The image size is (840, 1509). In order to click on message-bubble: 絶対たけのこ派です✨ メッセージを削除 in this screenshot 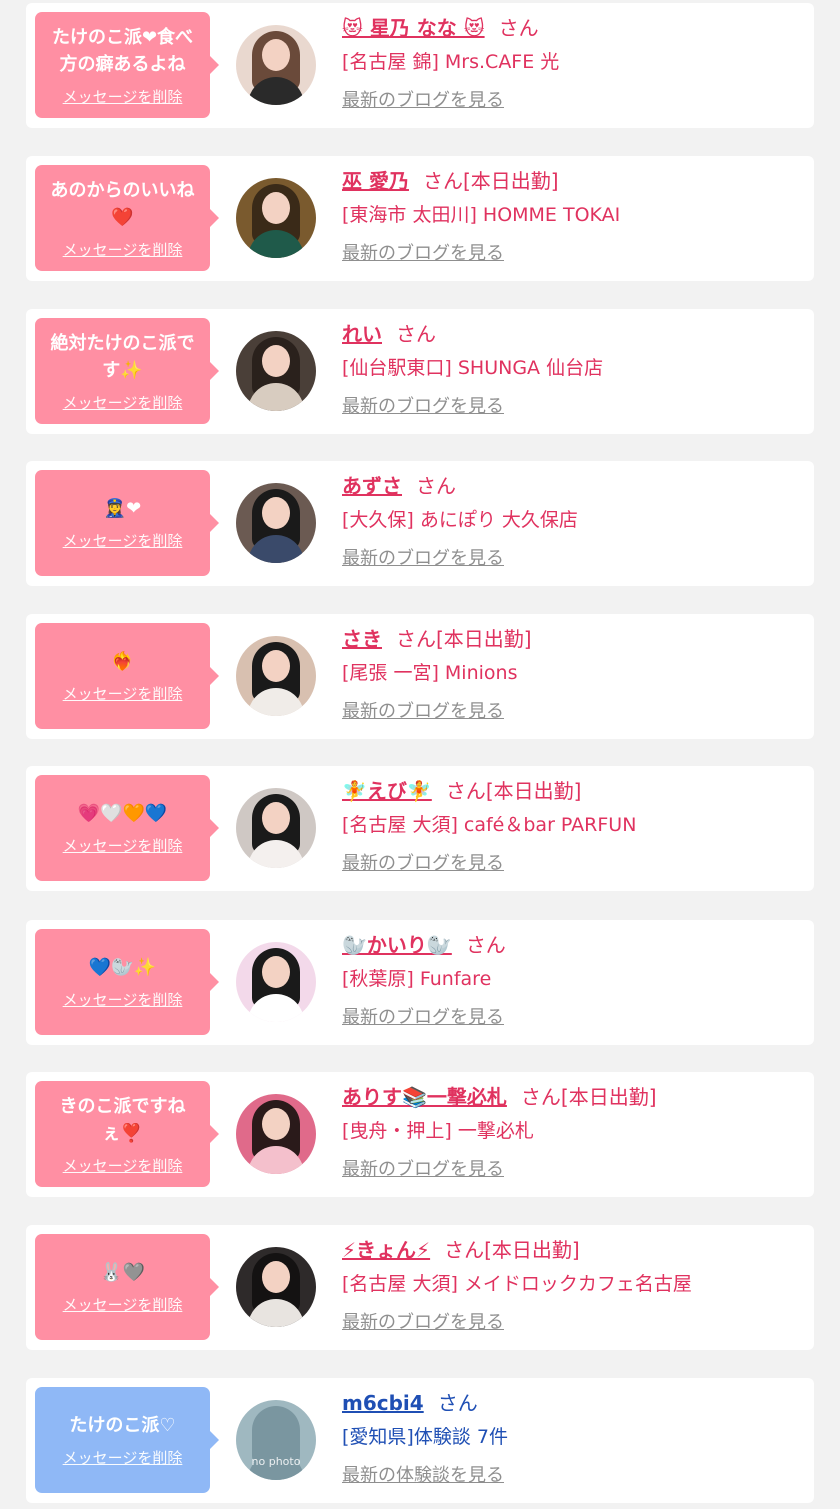, I will do `click(127, 371)`.